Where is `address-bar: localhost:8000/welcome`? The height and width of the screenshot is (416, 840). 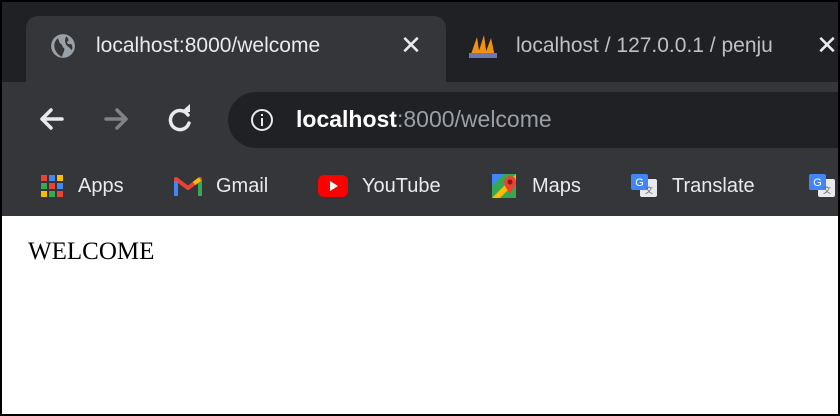 address-bar: localhost:8000/welcome is located at coordinates (533, 120).